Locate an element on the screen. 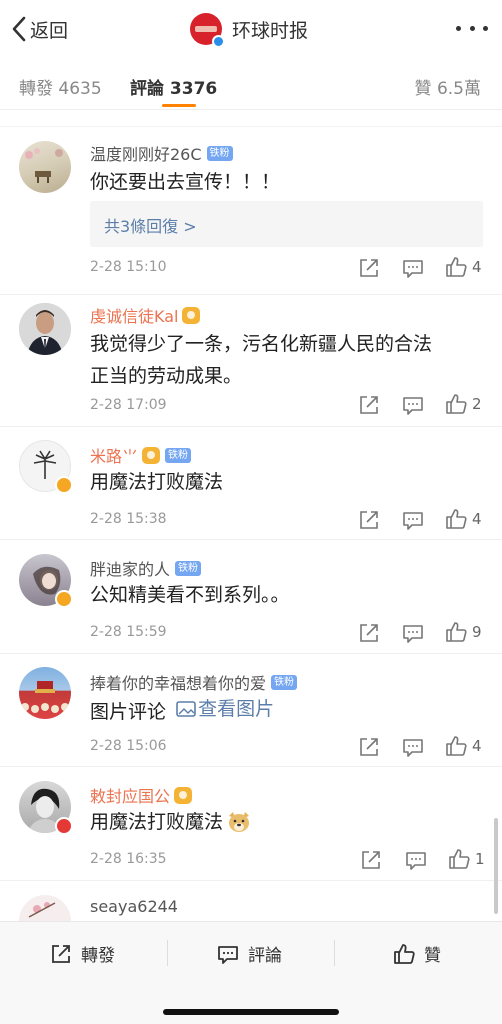 This screenshot has width=502, height=1024. like-button: 1 is located at coordinates (466, 859).